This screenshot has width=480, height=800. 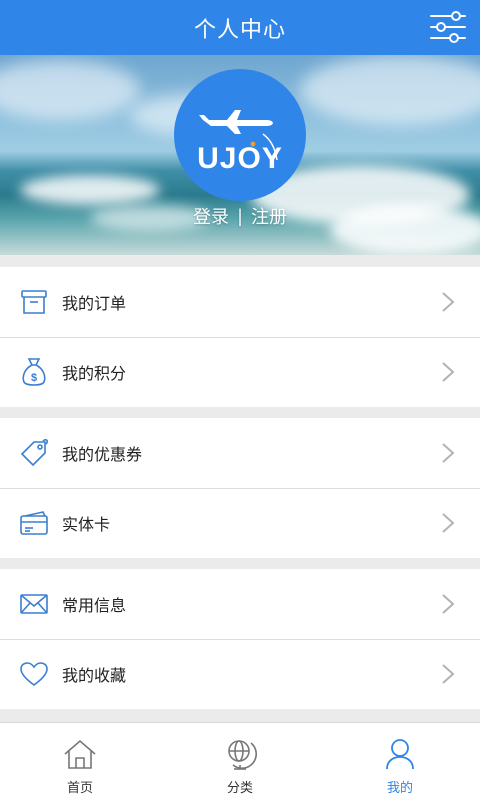 I want to click on menu-label-orders: 我的订单, so click(x=94, y=303).